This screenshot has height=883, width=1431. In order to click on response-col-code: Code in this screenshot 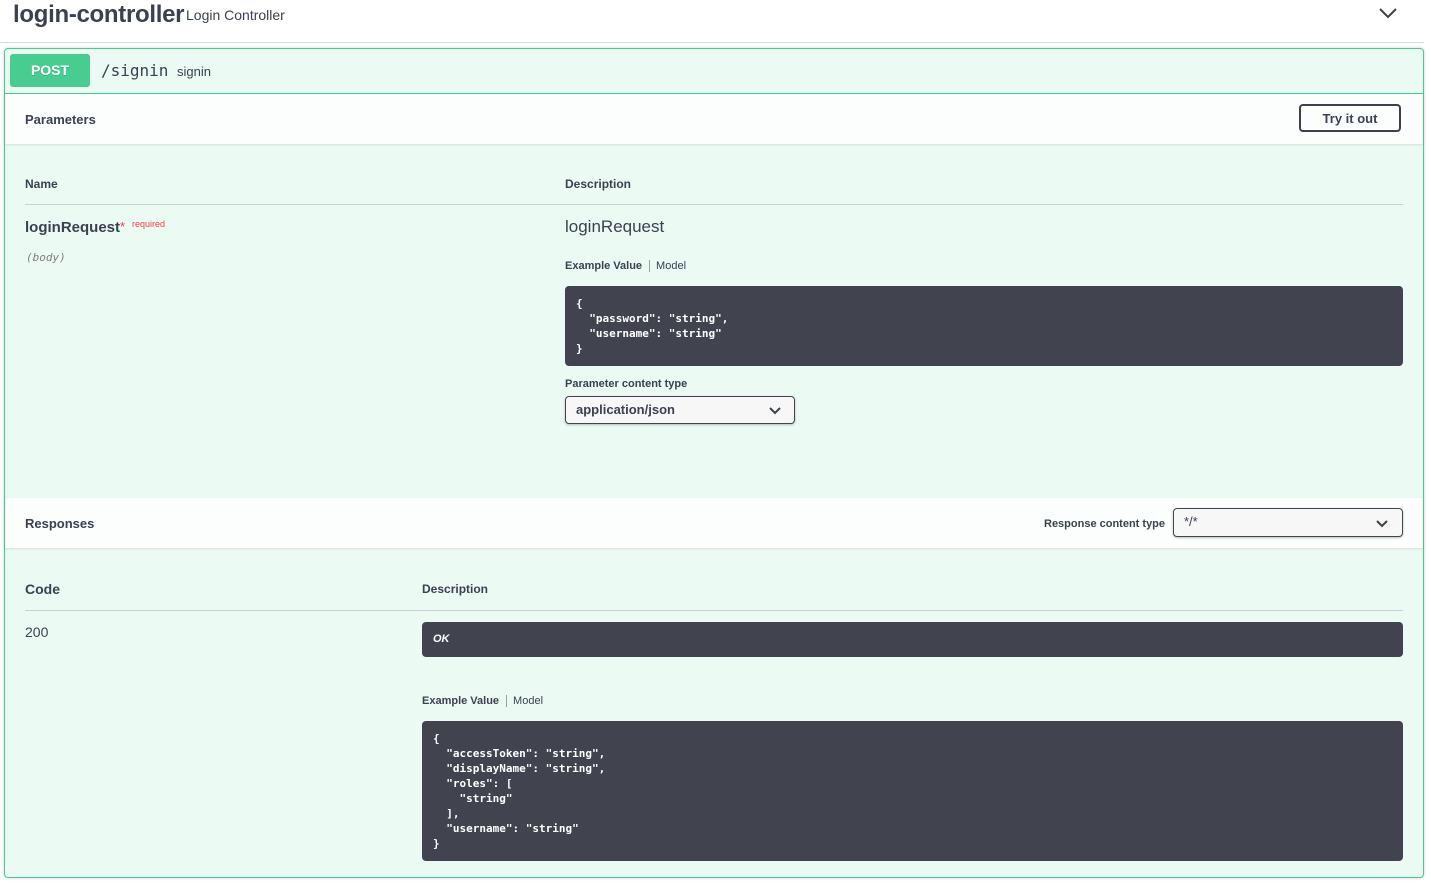, I will do `click(42, 589)`.